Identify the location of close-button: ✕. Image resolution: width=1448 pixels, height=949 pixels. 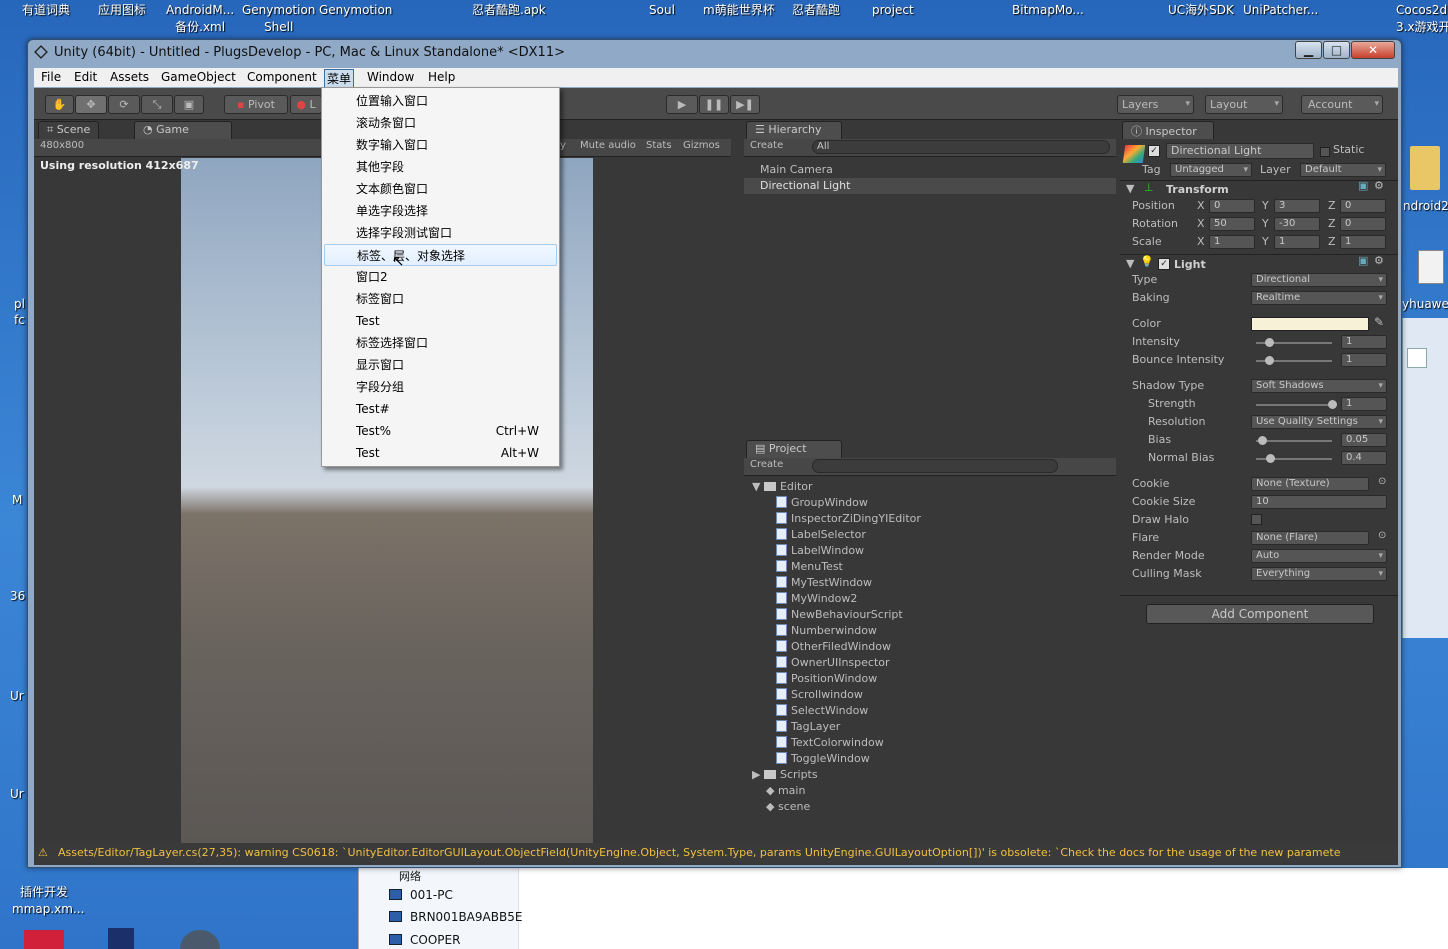
(1373, 50).